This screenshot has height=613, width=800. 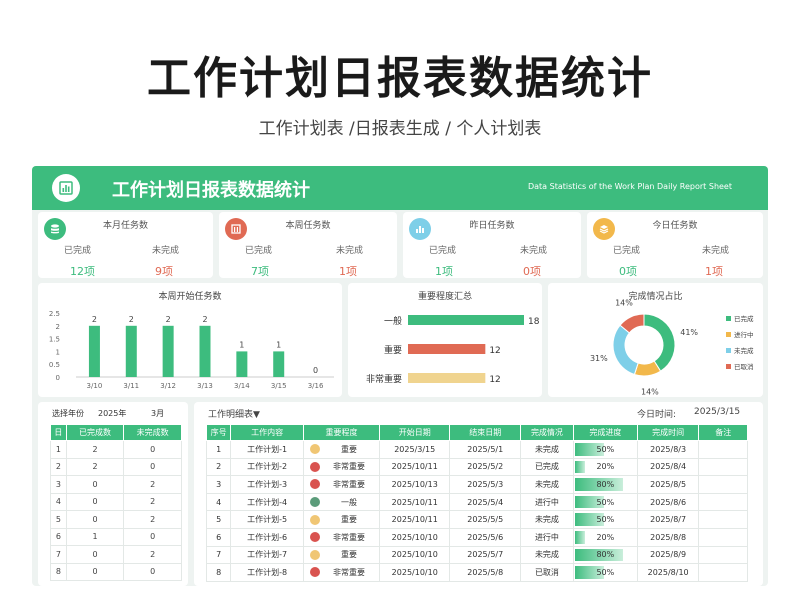 I want to click on progress-cell: 20%, so click(x=605, y=537).